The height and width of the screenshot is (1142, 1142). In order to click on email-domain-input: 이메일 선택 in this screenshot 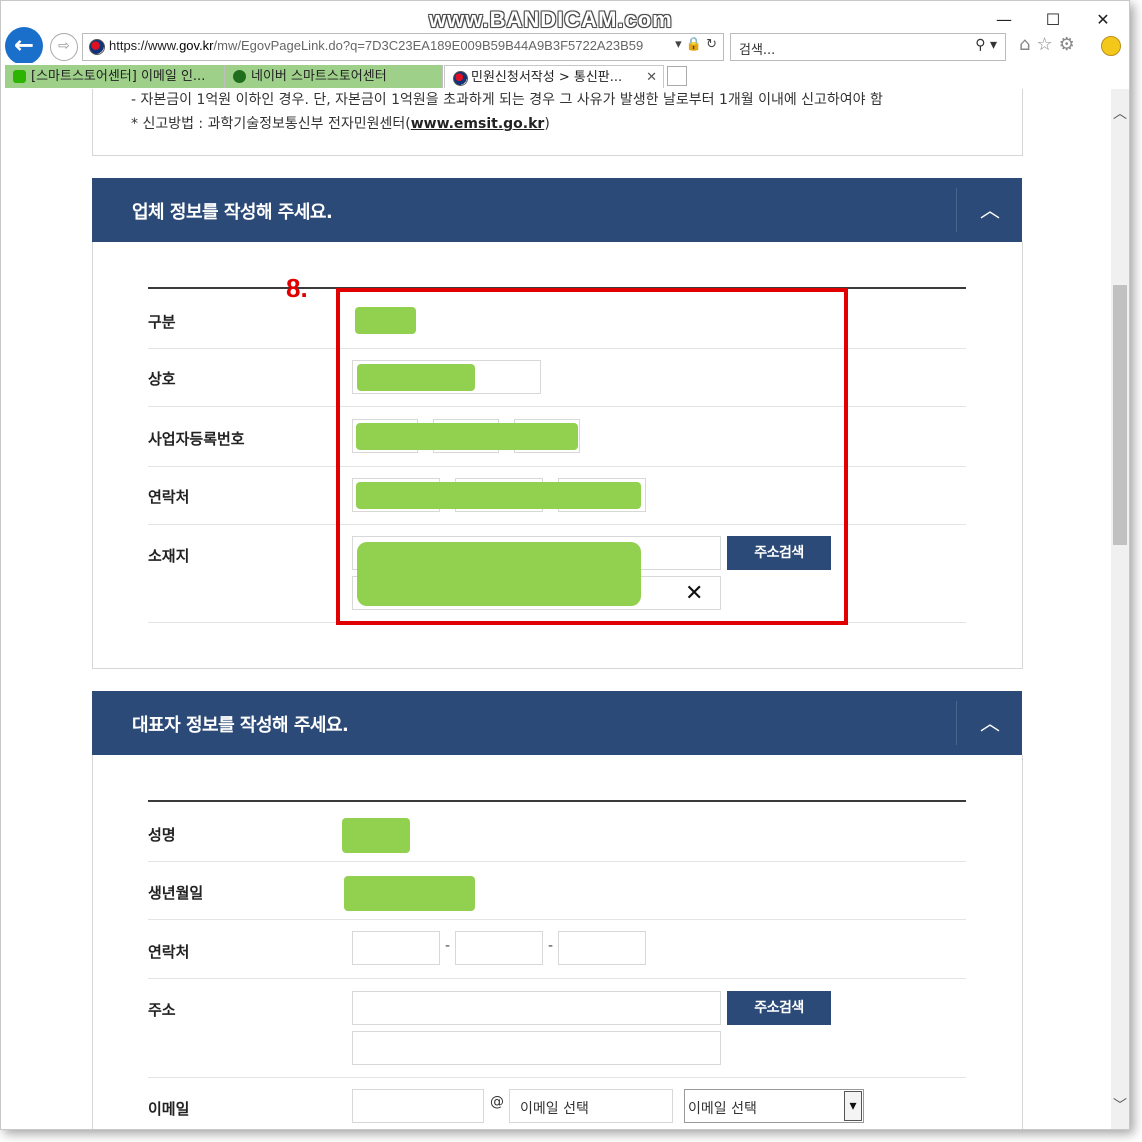, I will do `click(591, 1106)`.